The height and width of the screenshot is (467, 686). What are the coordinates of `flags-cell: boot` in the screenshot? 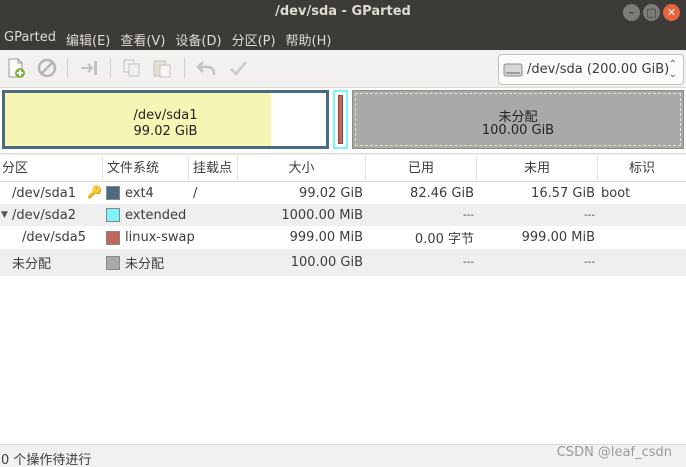 It's located at (616, 193).